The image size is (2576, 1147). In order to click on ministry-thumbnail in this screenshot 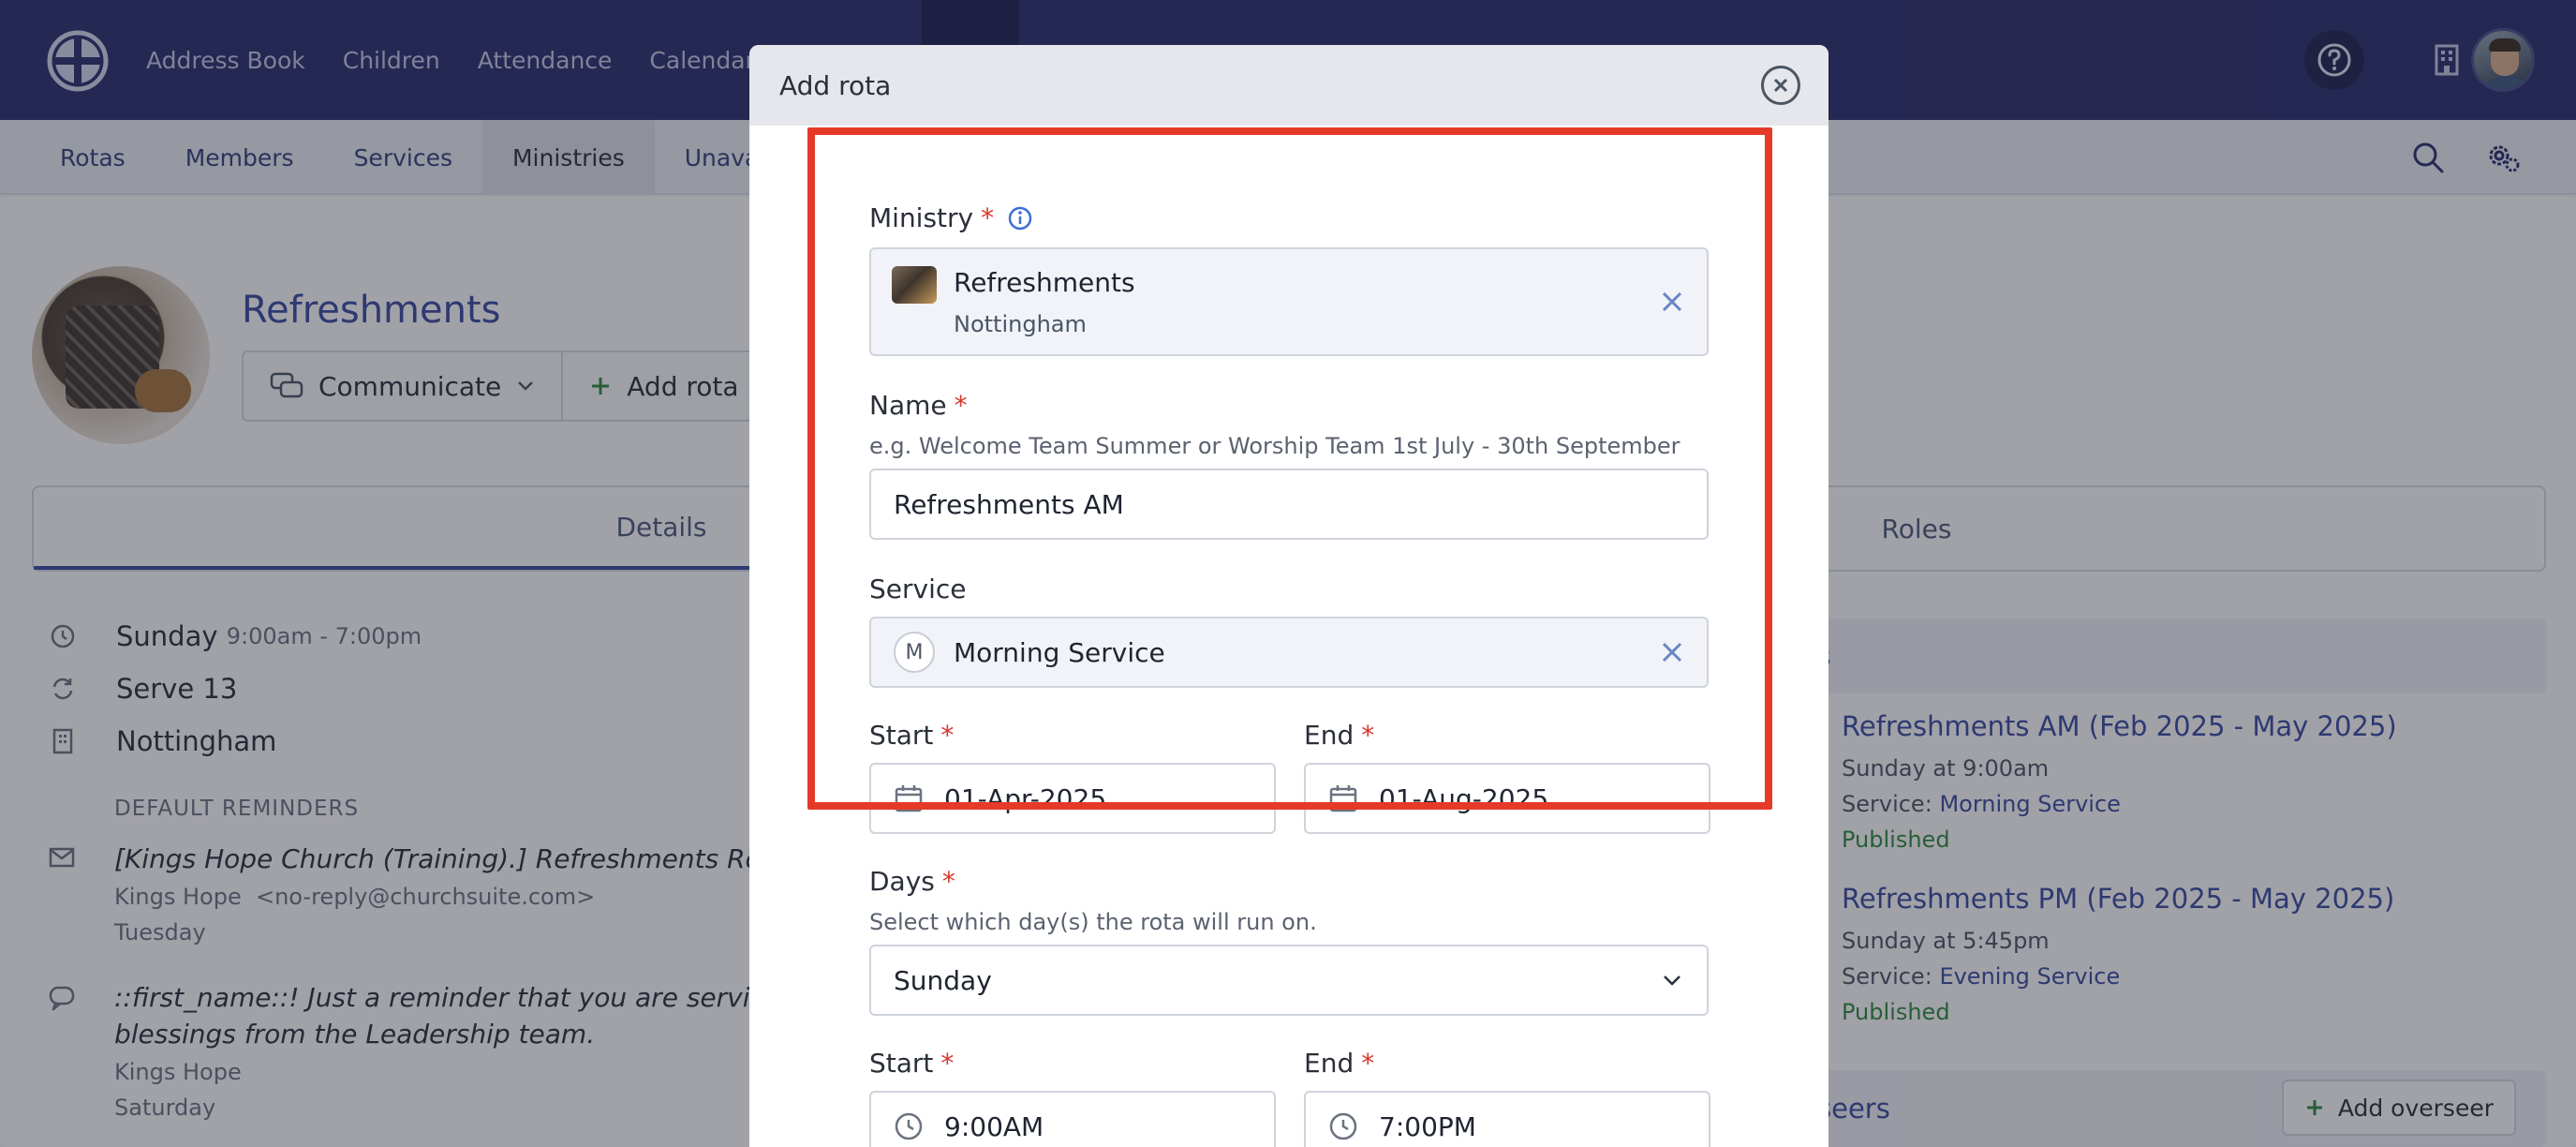, I will do `click(914, 285)`.